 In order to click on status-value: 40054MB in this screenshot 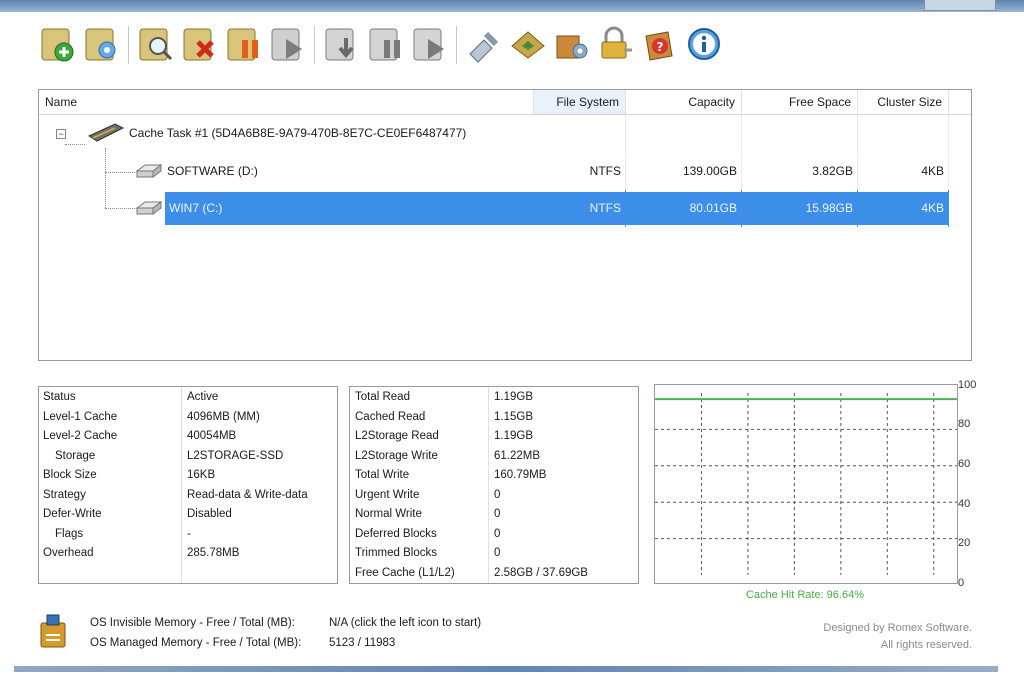, I will do `click(212, 436)`.